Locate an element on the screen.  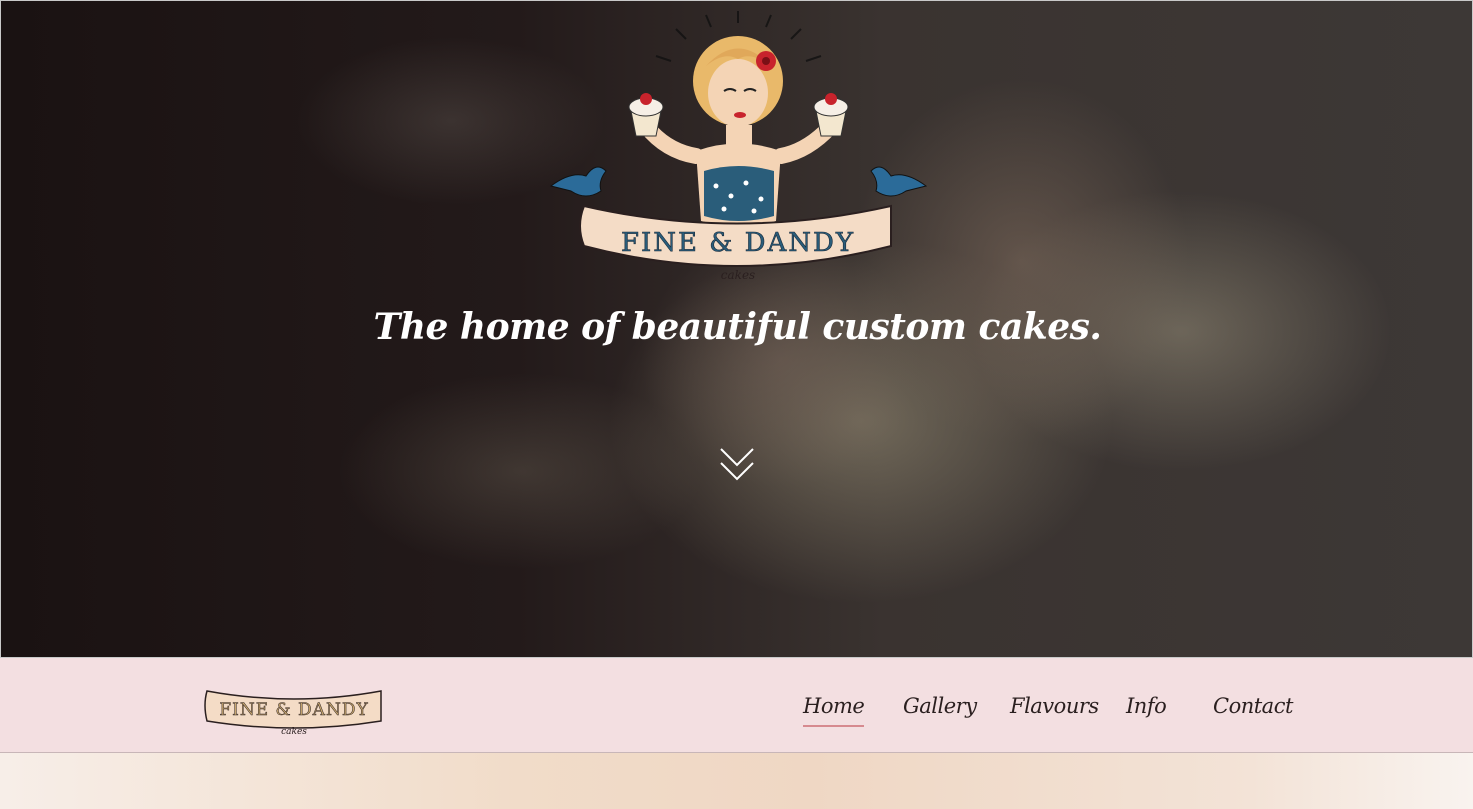
logo-text: FINE & DANDY is located at coordinates (738, 243).